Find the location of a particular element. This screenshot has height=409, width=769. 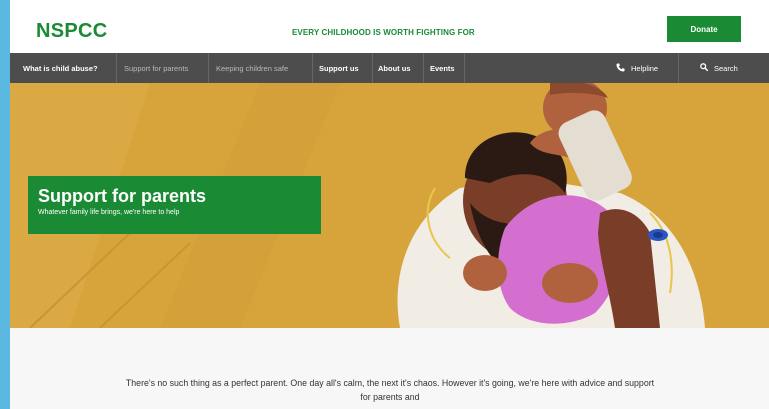

helpline-link: Helpline is located at coordinates (637, 68).